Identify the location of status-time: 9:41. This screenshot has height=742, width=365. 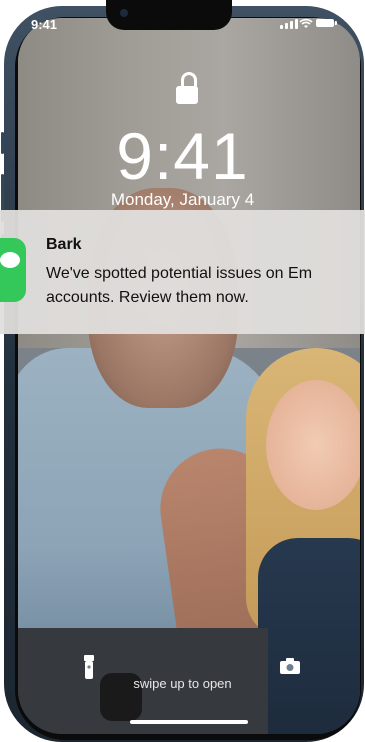
(44, 24).